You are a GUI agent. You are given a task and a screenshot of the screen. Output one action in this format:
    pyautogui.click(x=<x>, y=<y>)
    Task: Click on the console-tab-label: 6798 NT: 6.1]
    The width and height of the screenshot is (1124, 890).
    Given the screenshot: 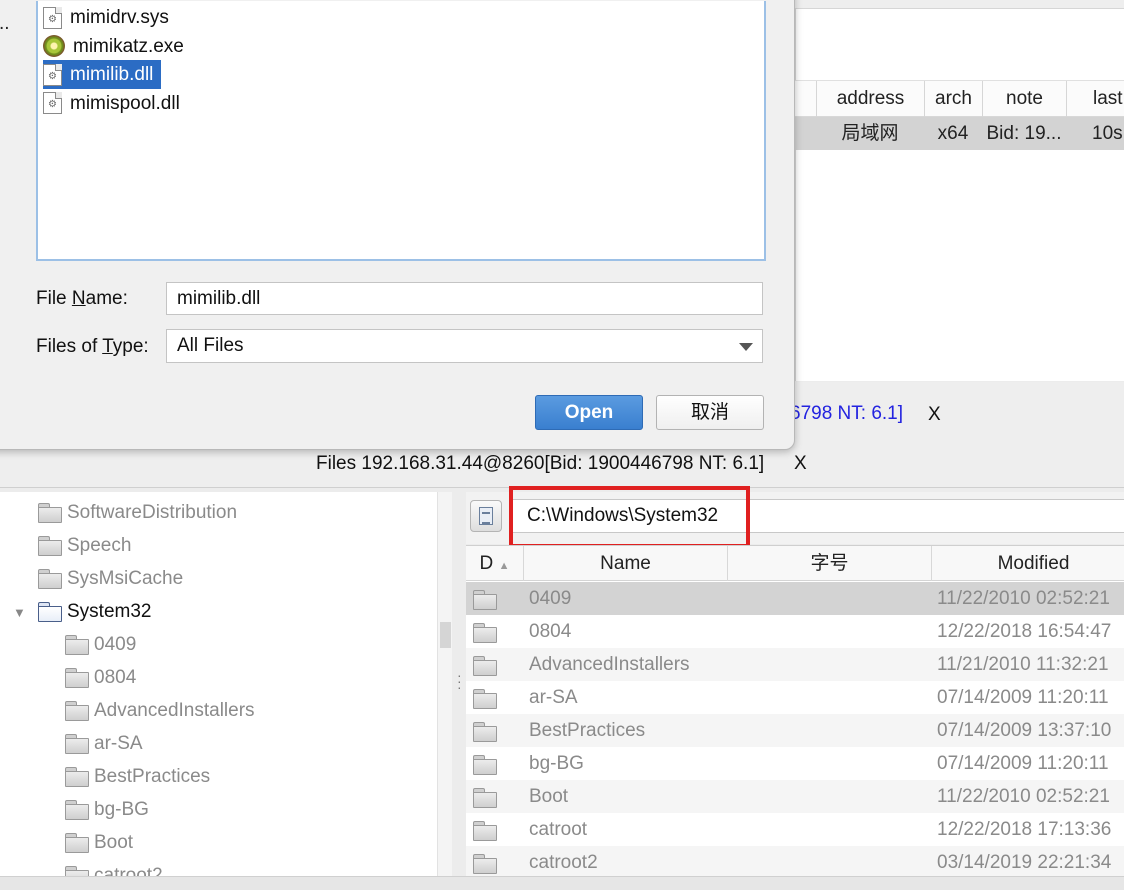 What is the action you would take?
    pyautogui.click(x=846, y=414)
    